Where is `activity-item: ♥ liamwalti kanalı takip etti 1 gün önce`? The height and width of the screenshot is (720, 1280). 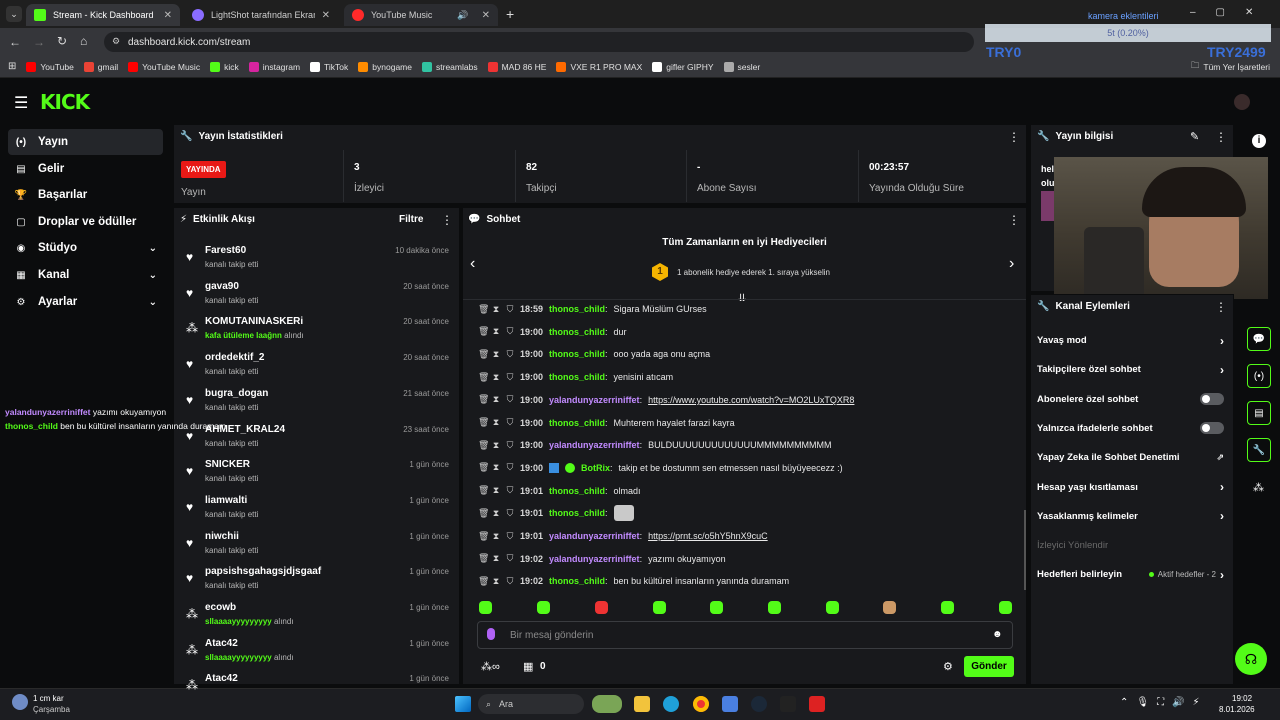 activity-item: ♥ liamwalti kanalı takip etti 1 gün önce is located at coordinates (317, 510).